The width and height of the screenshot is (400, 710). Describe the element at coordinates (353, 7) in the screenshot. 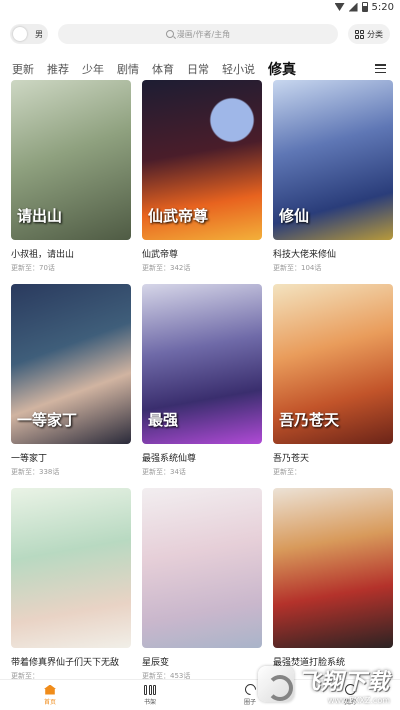

I see `signal-icon` at that location.